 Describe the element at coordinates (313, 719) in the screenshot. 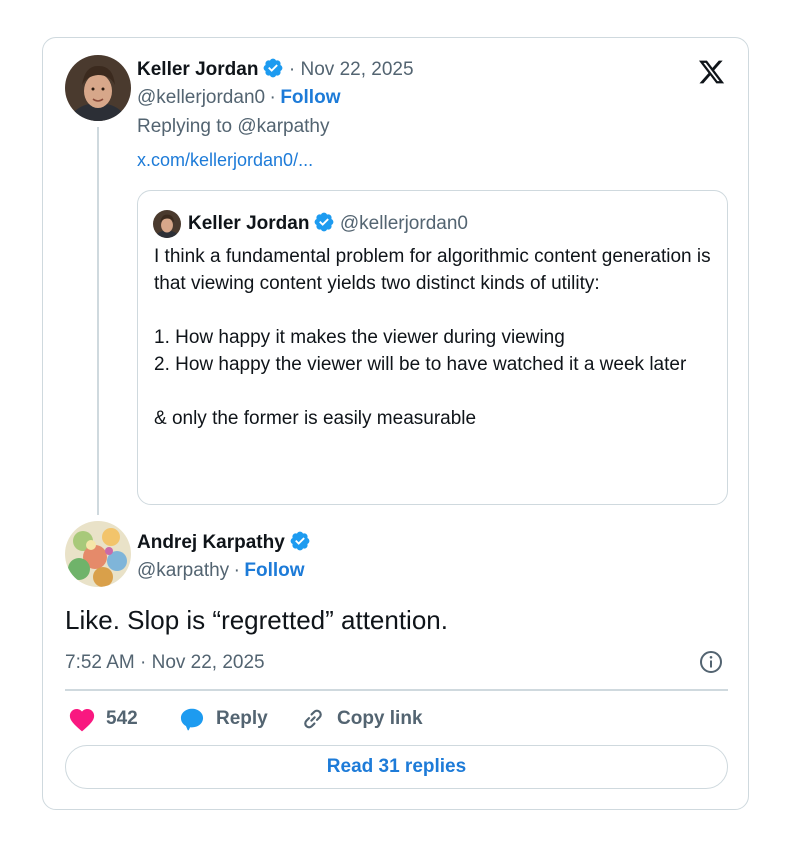

I see `link-icon` at that location.